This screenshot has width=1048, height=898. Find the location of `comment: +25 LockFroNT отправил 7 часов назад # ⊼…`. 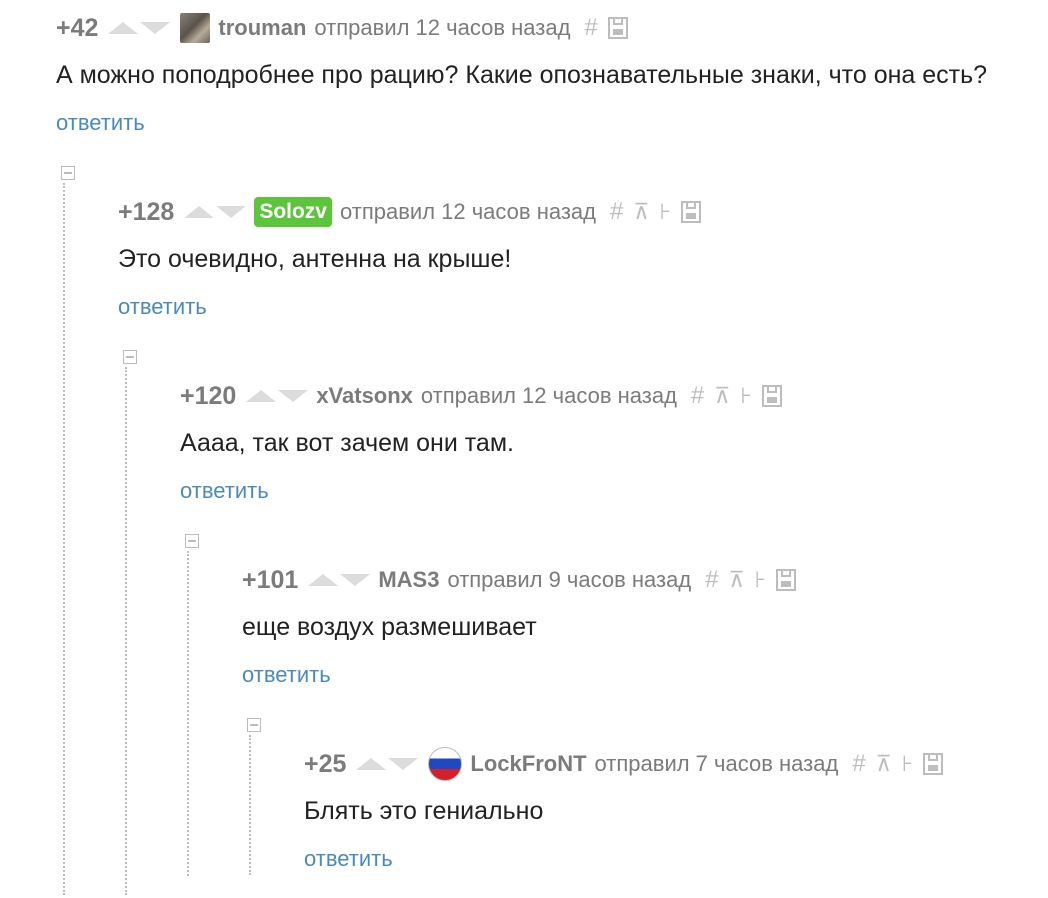

comment: +25 LockFroNT отправил 7 часов назад # ⊼… is located at coordinates (664, 812).